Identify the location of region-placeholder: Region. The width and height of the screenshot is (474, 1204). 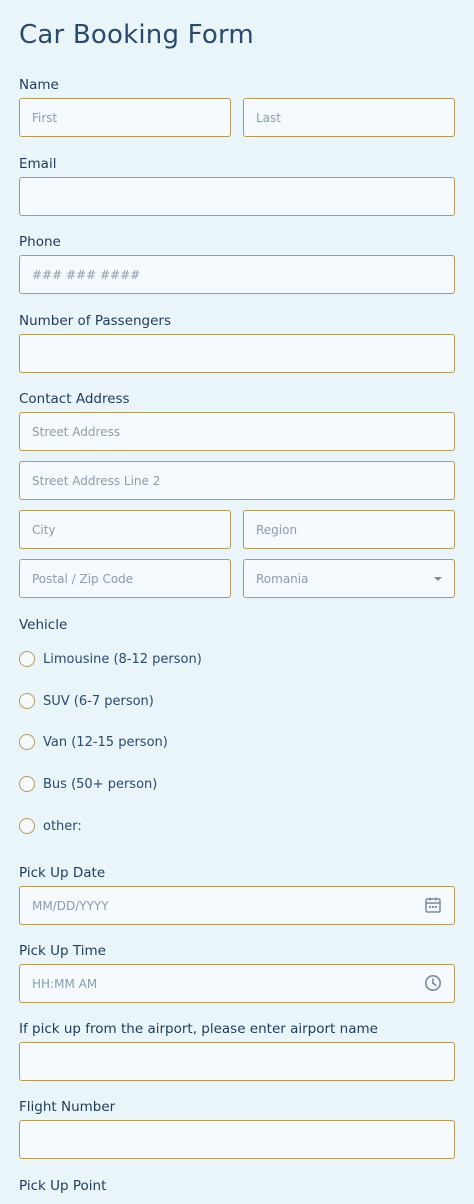
(277, 529).